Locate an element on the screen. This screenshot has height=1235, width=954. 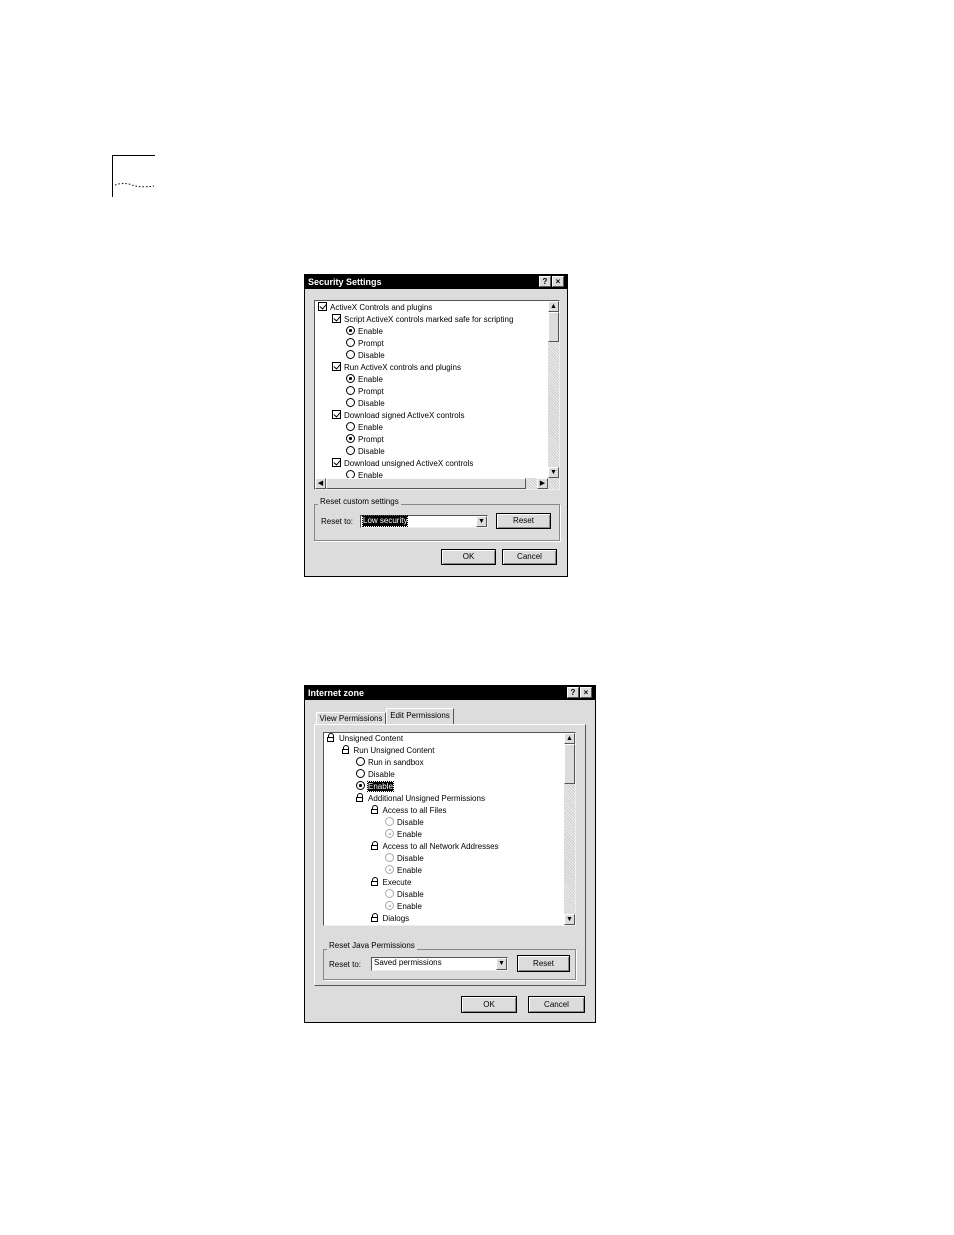
setting-node: Run ActiveX controls and plugins is located at coordinates (396, 368).